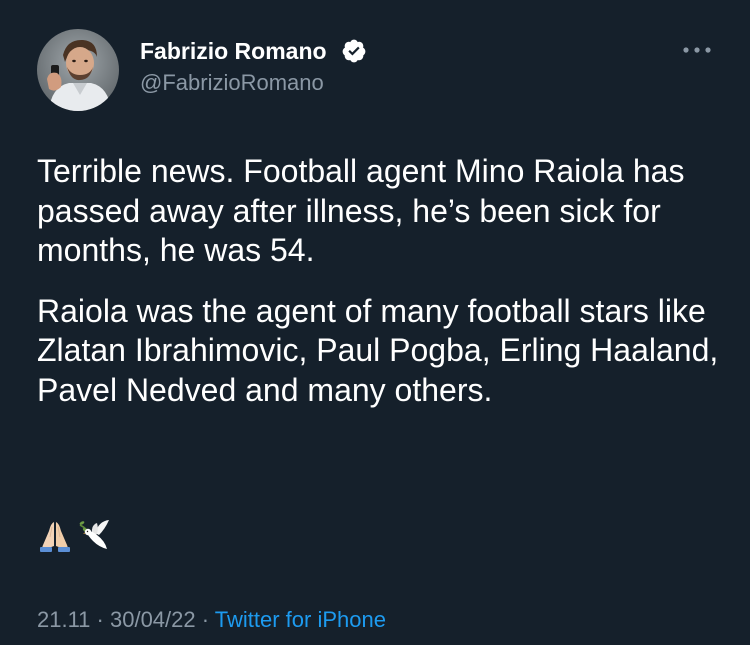 The image size is (750, 645). Describe the element at coordinates (697, 50) in the screenshot. I see `more-horizontal-icon` at that location.